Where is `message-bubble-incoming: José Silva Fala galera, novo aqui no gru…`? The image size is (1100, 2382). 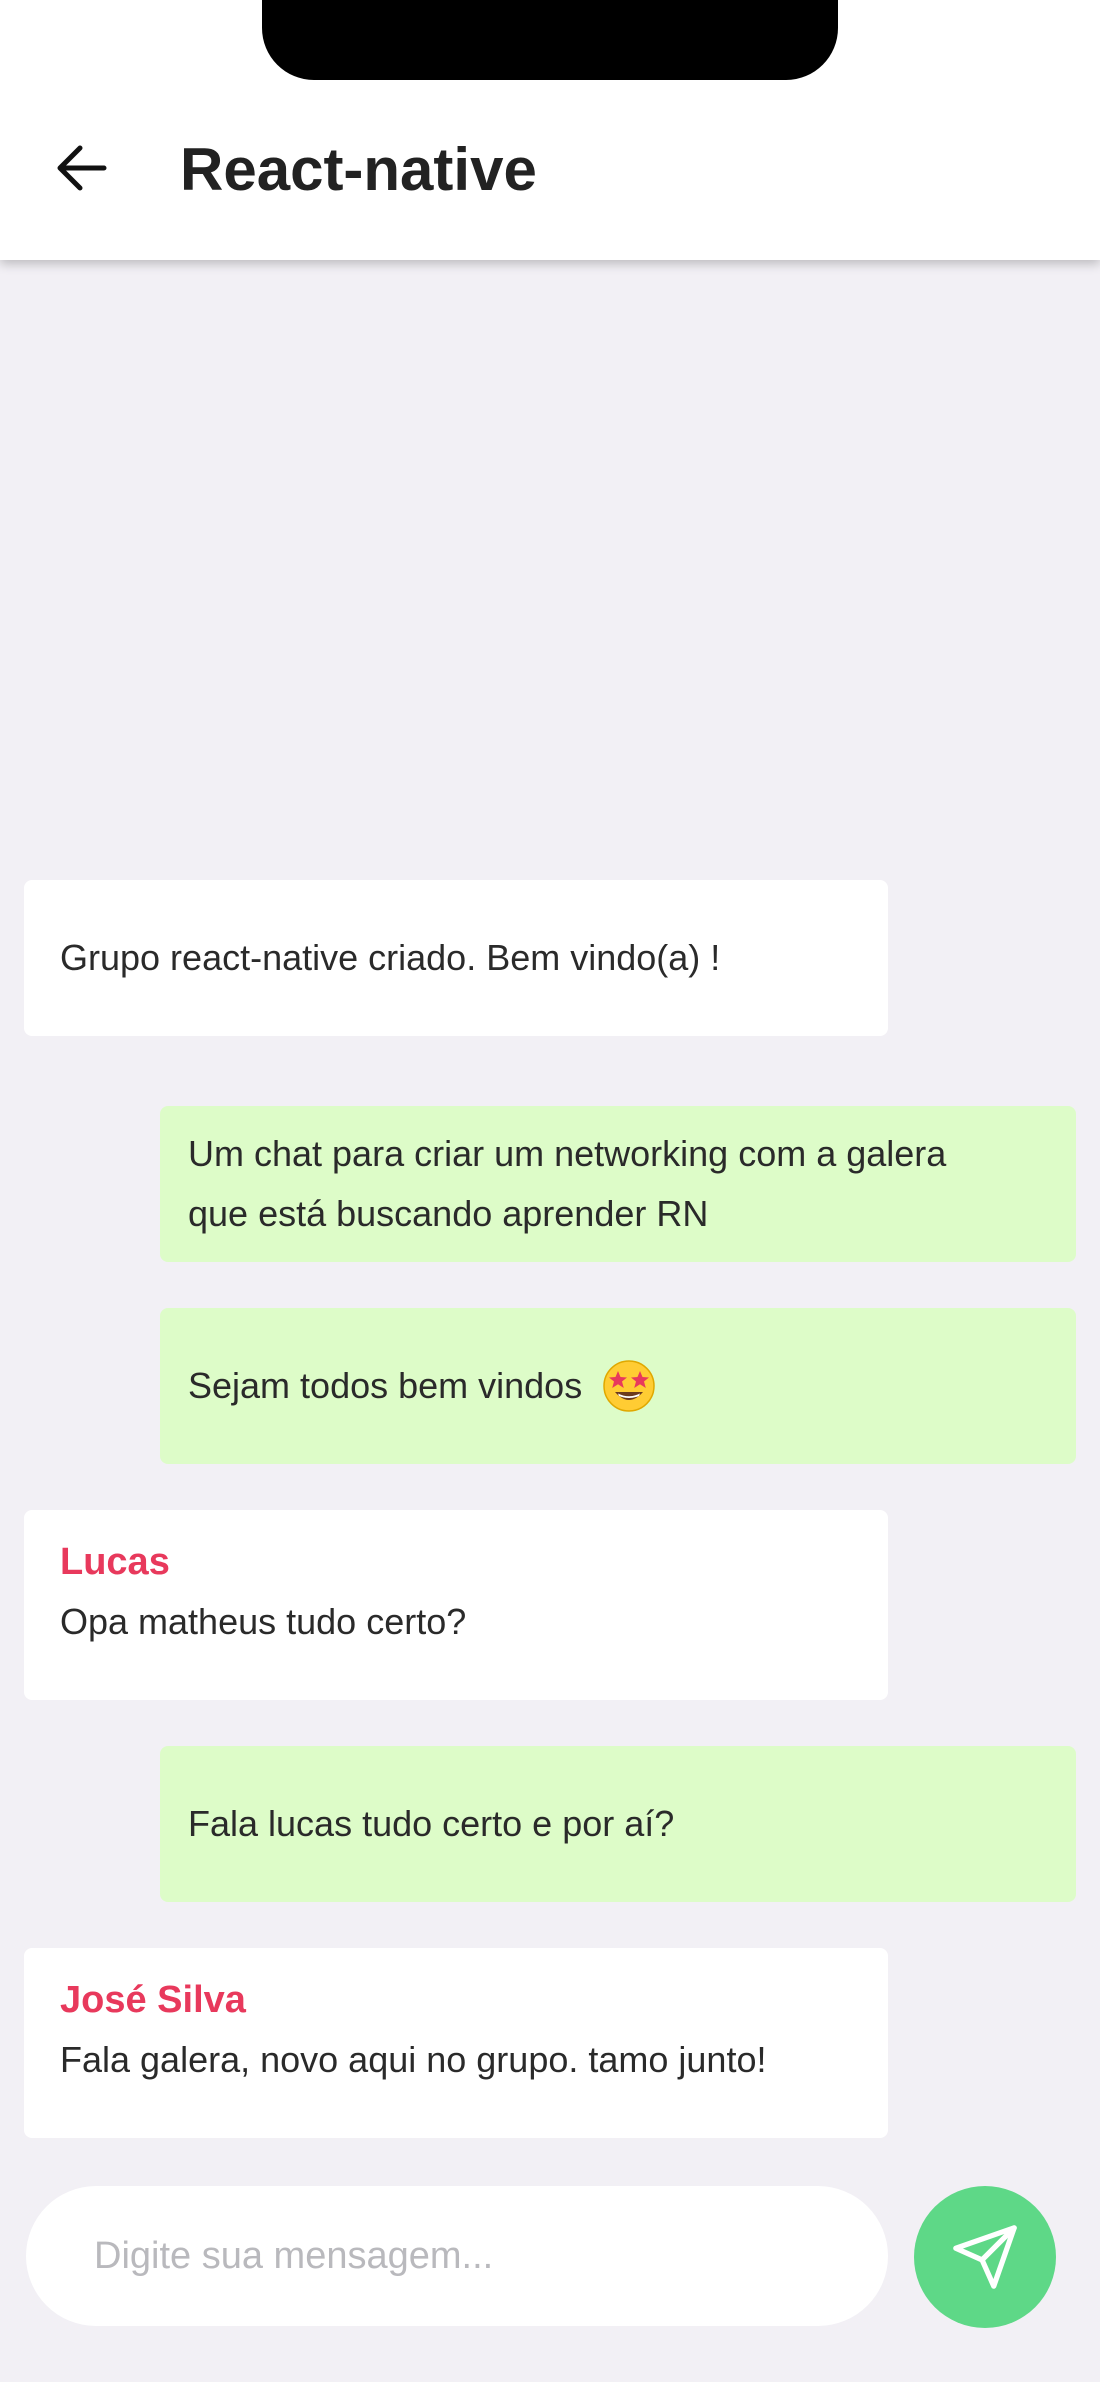
message-bubble-incoming: José Silva Fala galera, novo aqui no gru… is located at coordinates (456, 2043).